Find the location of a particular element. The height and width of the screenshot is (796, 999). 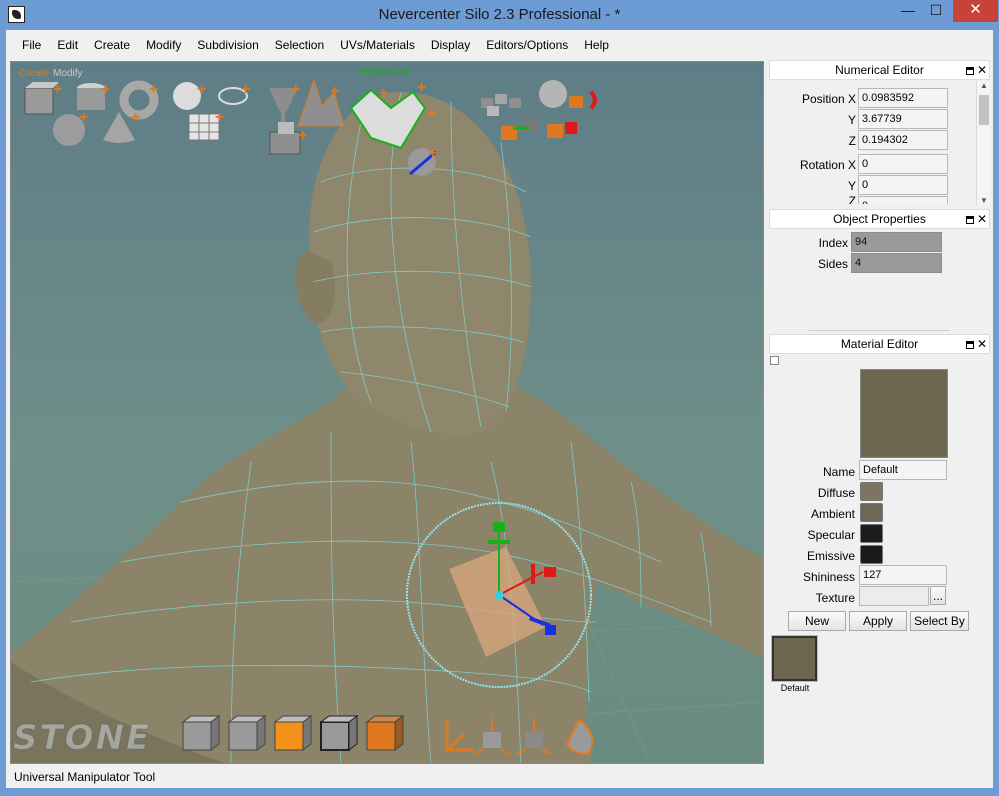

sides-field: 4 is located at coordinates (896, 263).